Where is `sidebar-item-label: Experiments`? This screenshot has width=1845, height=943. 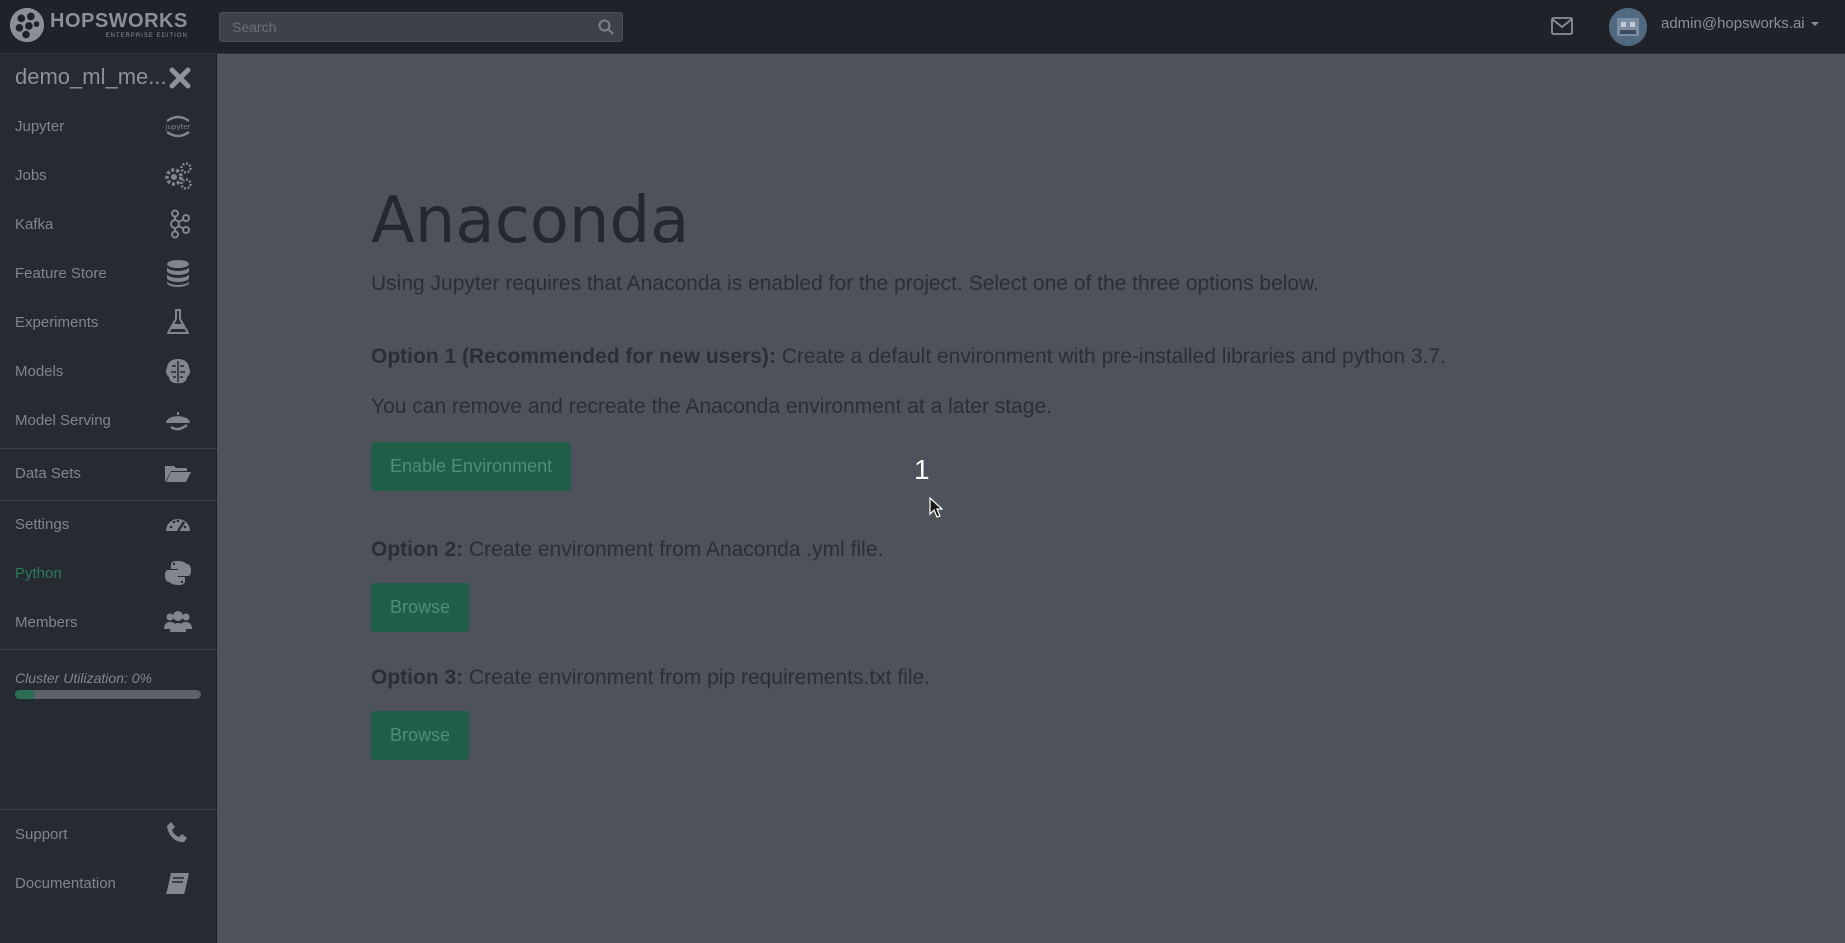
sidebar-item-label: Experiments is located at coordinates (57, 322).